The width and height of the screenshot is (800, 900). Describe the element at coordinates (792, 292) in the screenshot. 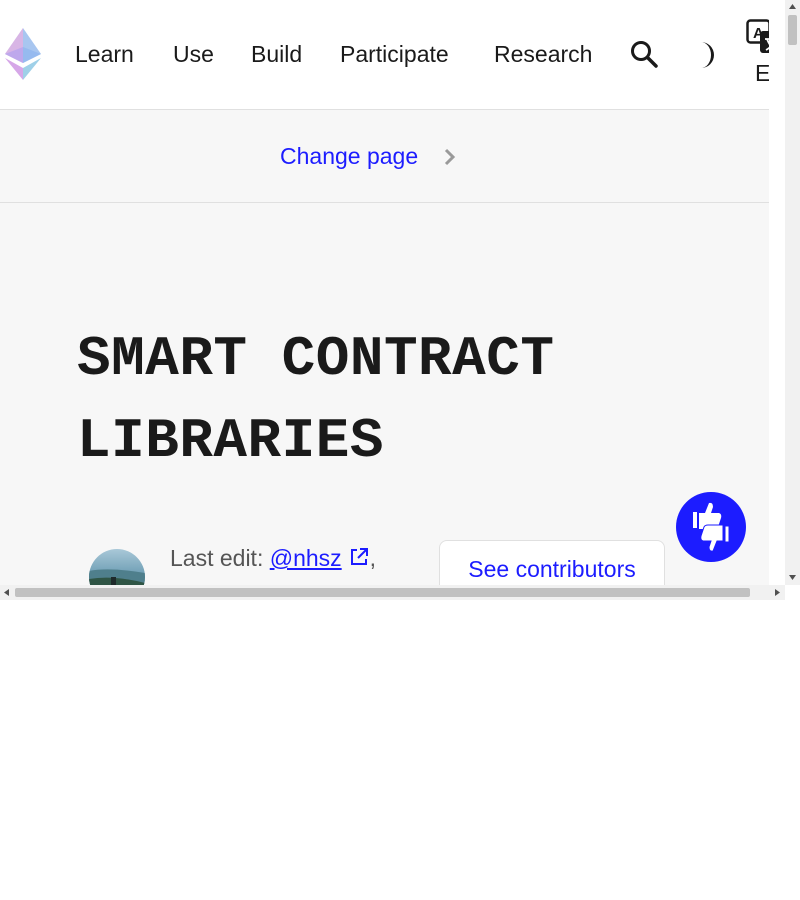

I see `vertical-scrollbar` at that location.